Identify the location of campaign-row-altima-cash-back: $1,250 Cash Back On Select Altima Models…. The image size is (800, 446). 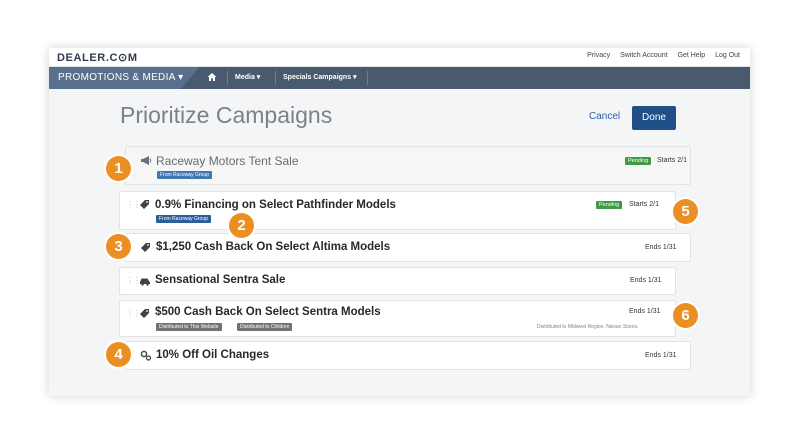
(408, 247).